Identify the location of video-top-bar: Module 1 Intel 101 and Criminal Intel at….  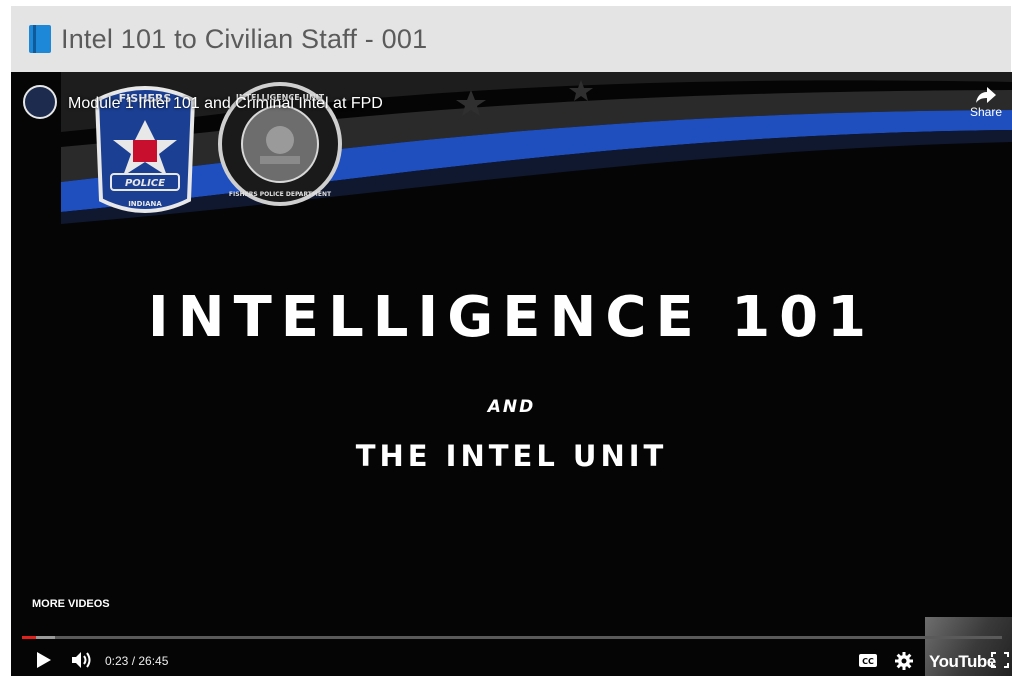
(511, 102).